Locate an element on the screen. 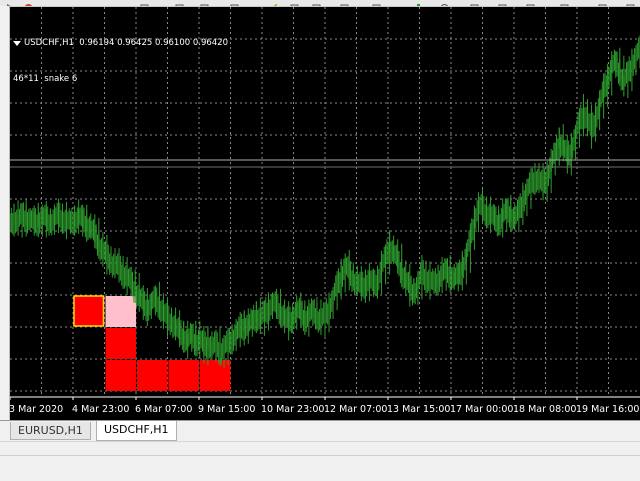 Image resolution: width=640 pixels, height=481 pixels. status-bar is located at coordinates (320, 448).